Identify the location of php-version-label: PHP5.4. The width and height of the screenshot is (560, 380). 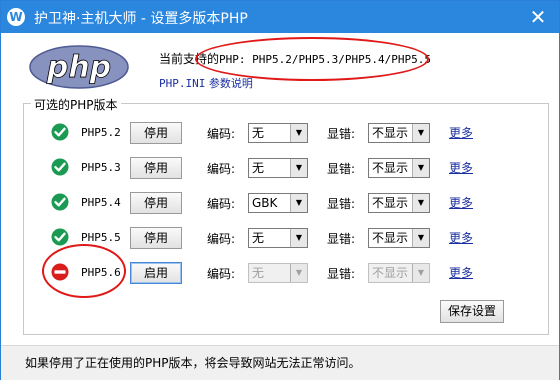
(101, 202).